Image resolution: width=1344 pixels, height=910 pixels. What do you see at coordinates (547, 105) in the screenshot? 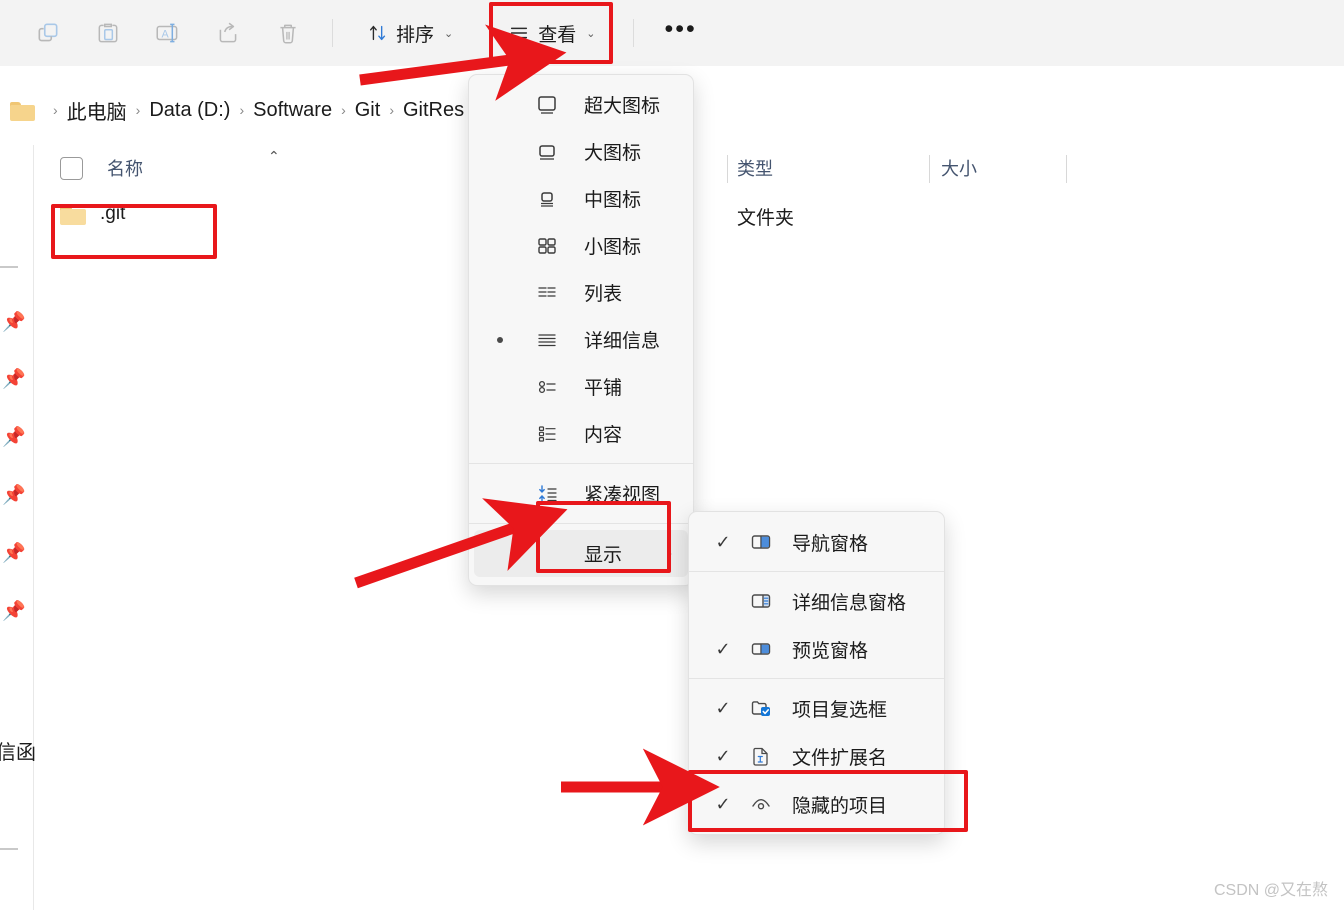
I see `extra-large-icons-icon` at bounding box center [547, 105].